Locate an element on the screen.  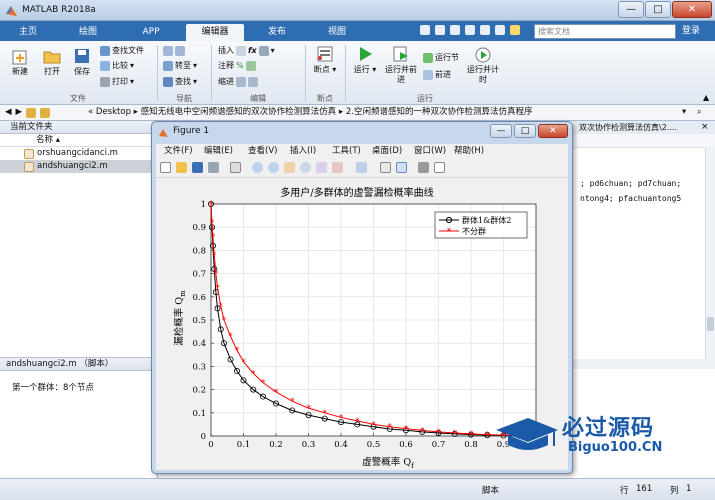
rotate-icon is located at coordinates (305, 167).